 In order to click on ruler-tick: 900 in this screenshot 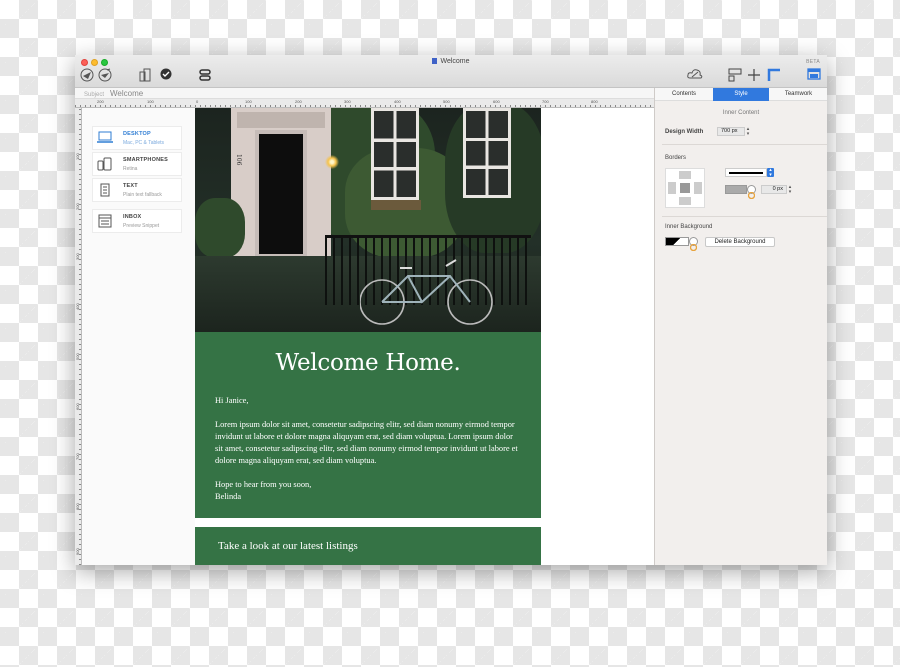, I will do `click(77, 551)`.